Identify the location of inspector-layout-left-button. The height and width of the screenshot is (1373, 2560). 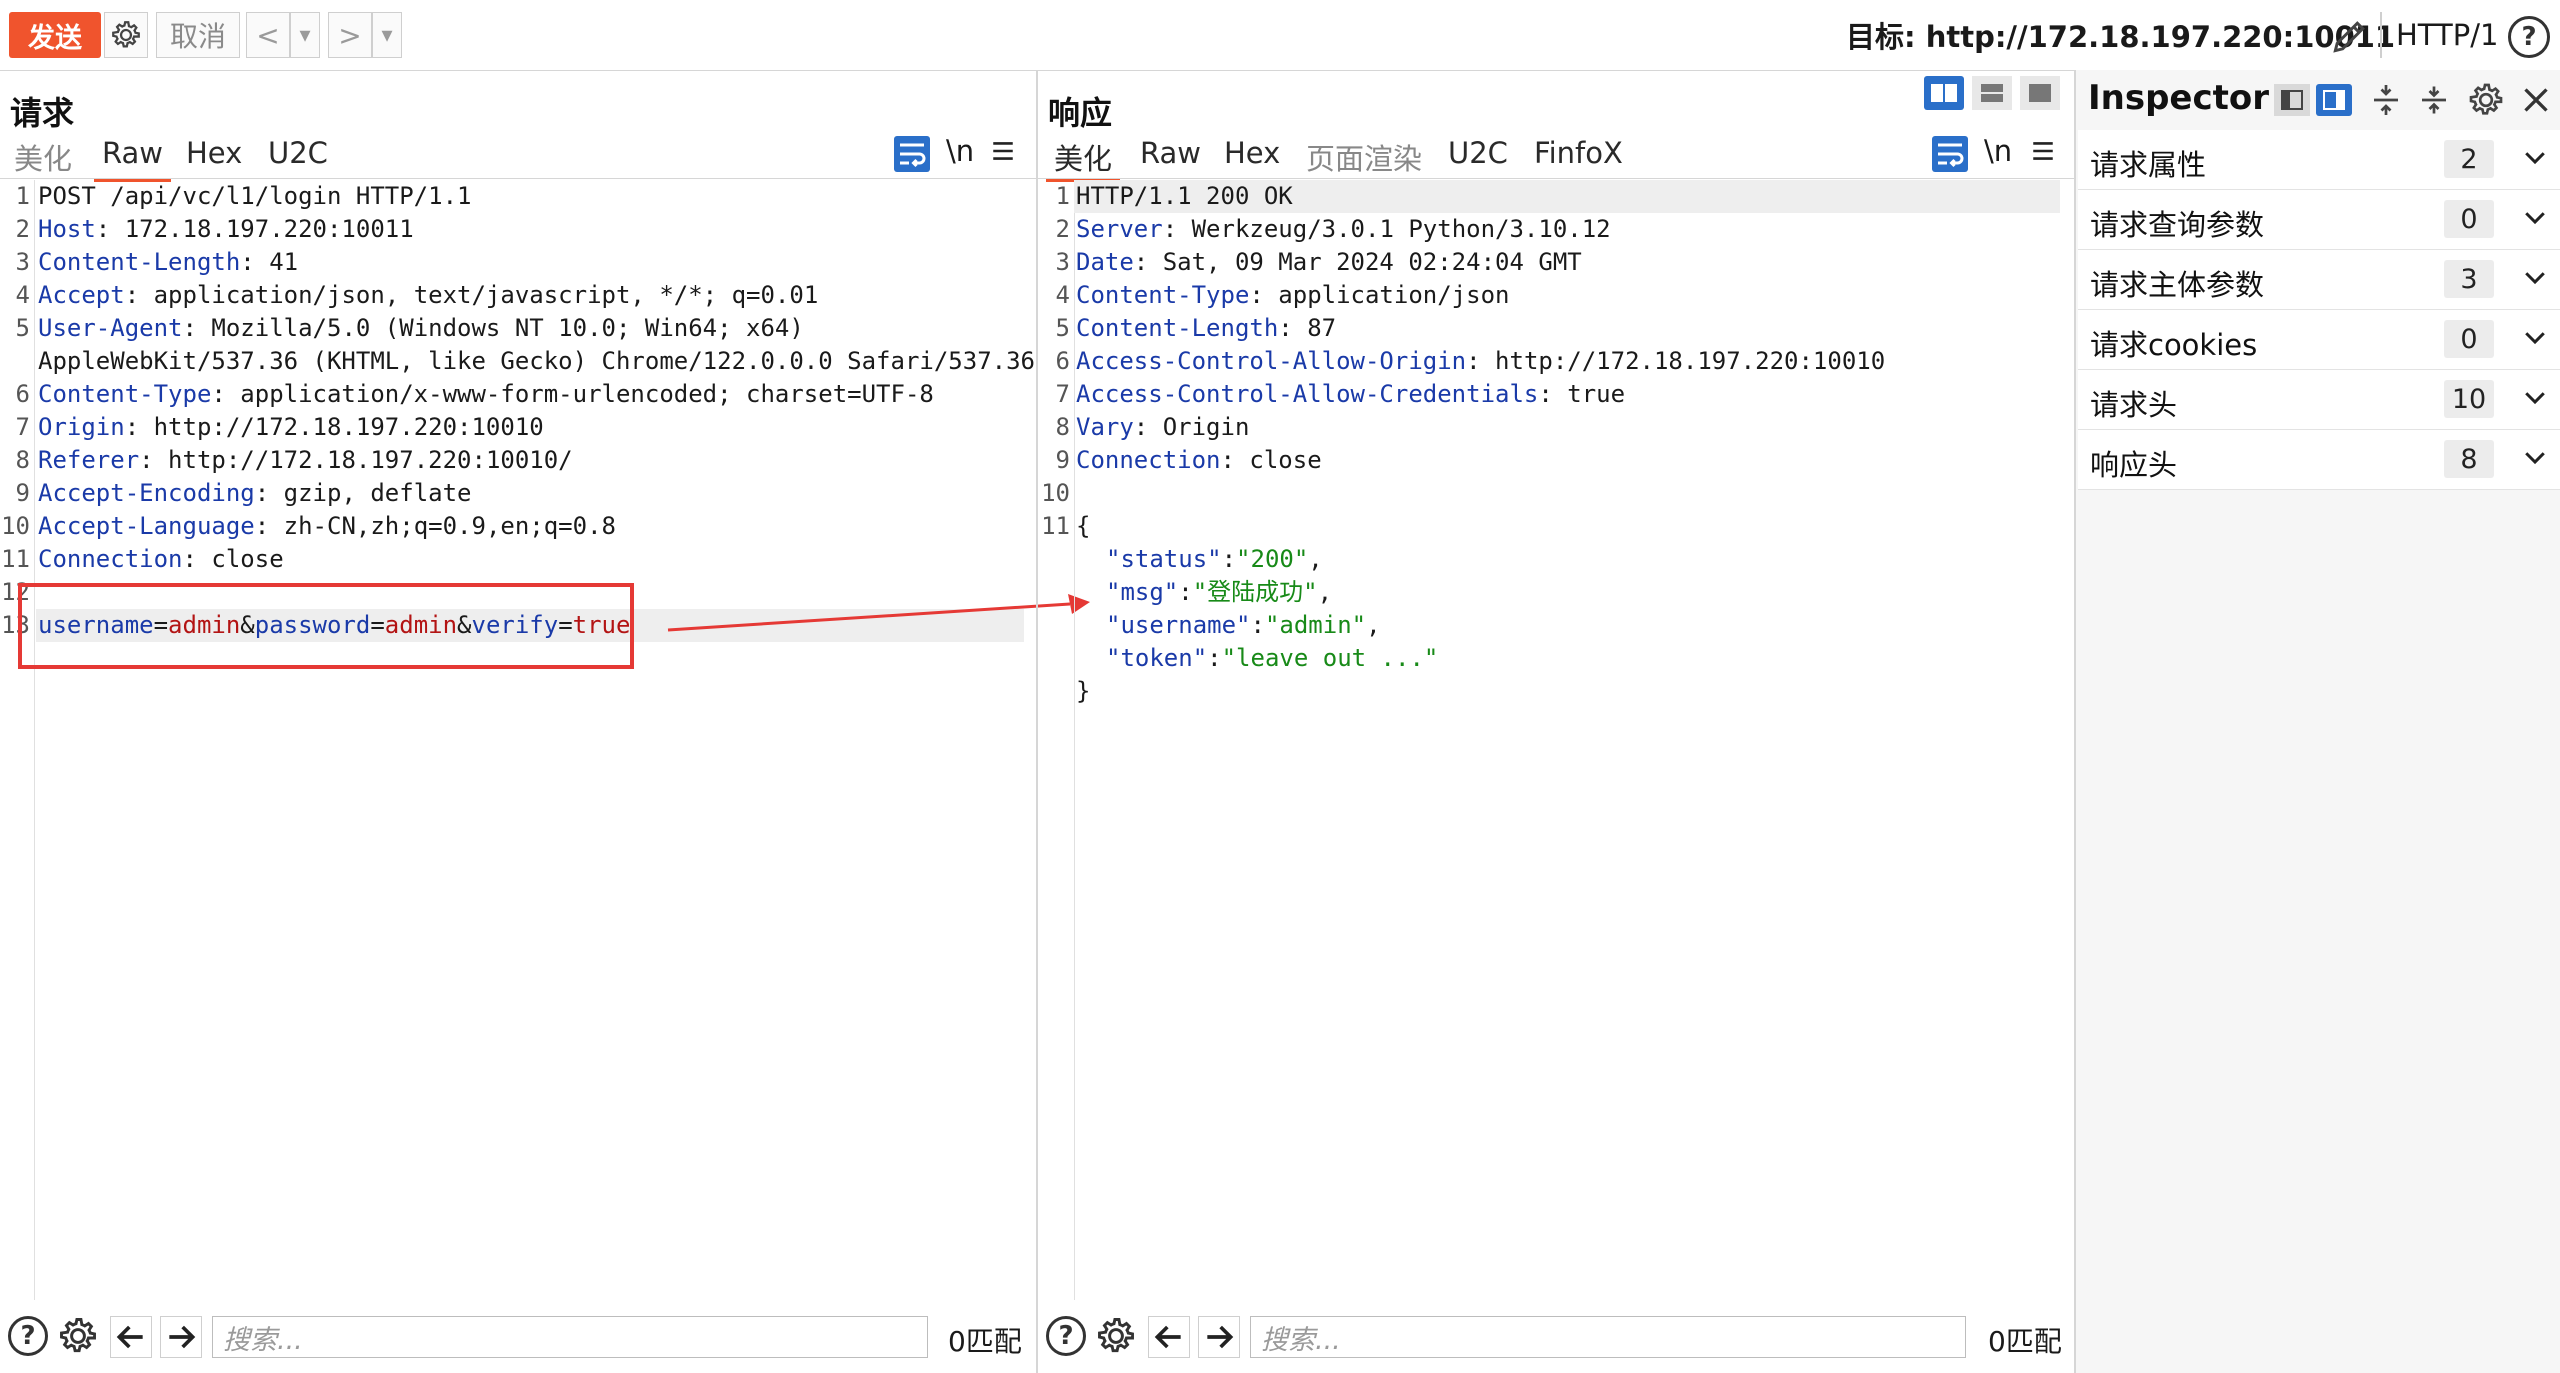
(2292, 100).